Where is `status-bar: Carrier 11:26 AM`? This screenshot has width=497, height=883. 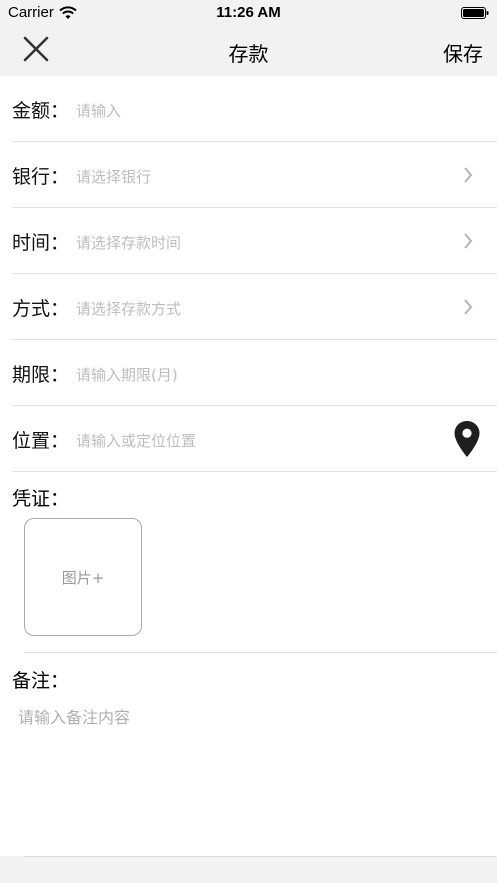 status-bar: Carrier 11:26 AM is located at coordinates (248, 13).